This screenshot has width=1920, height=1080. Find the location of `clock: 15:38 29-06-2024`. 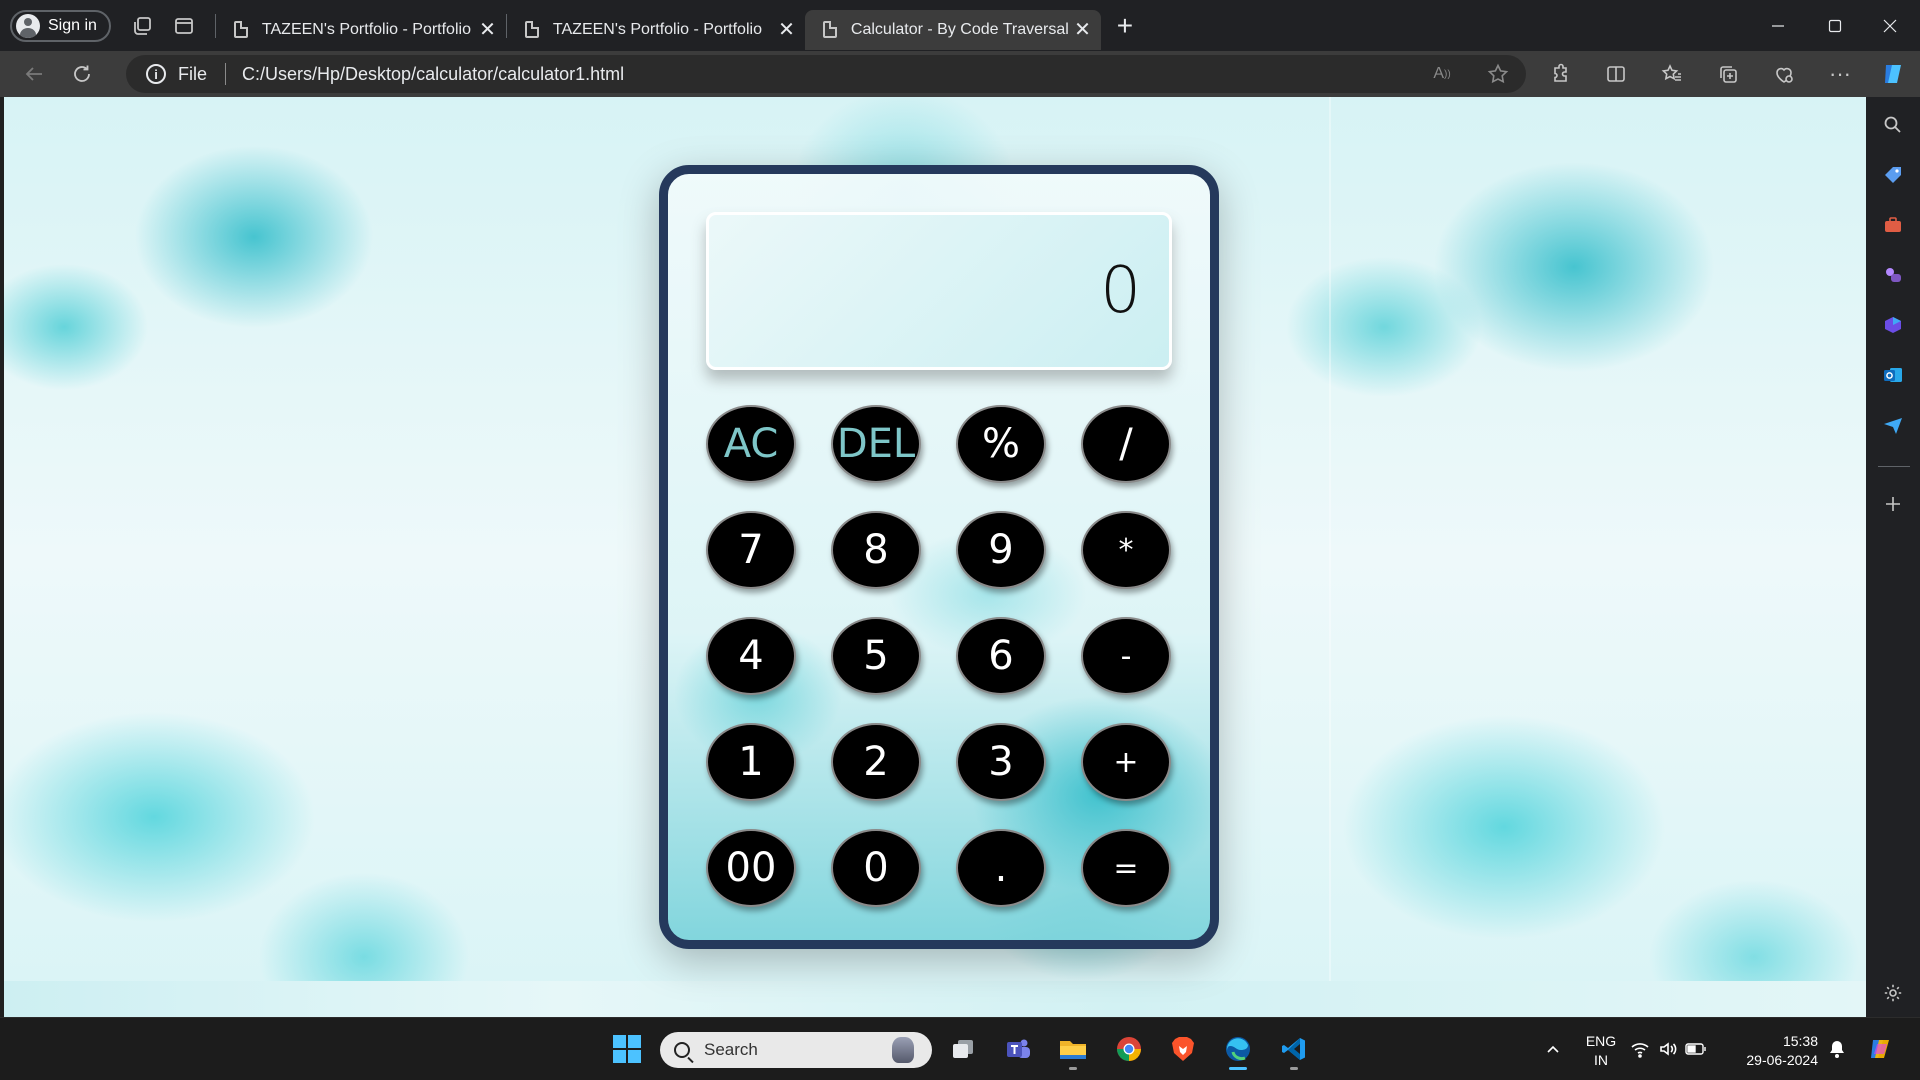

clock: 15:38 29-06-2024 is located at coordinates (1770, 1051).